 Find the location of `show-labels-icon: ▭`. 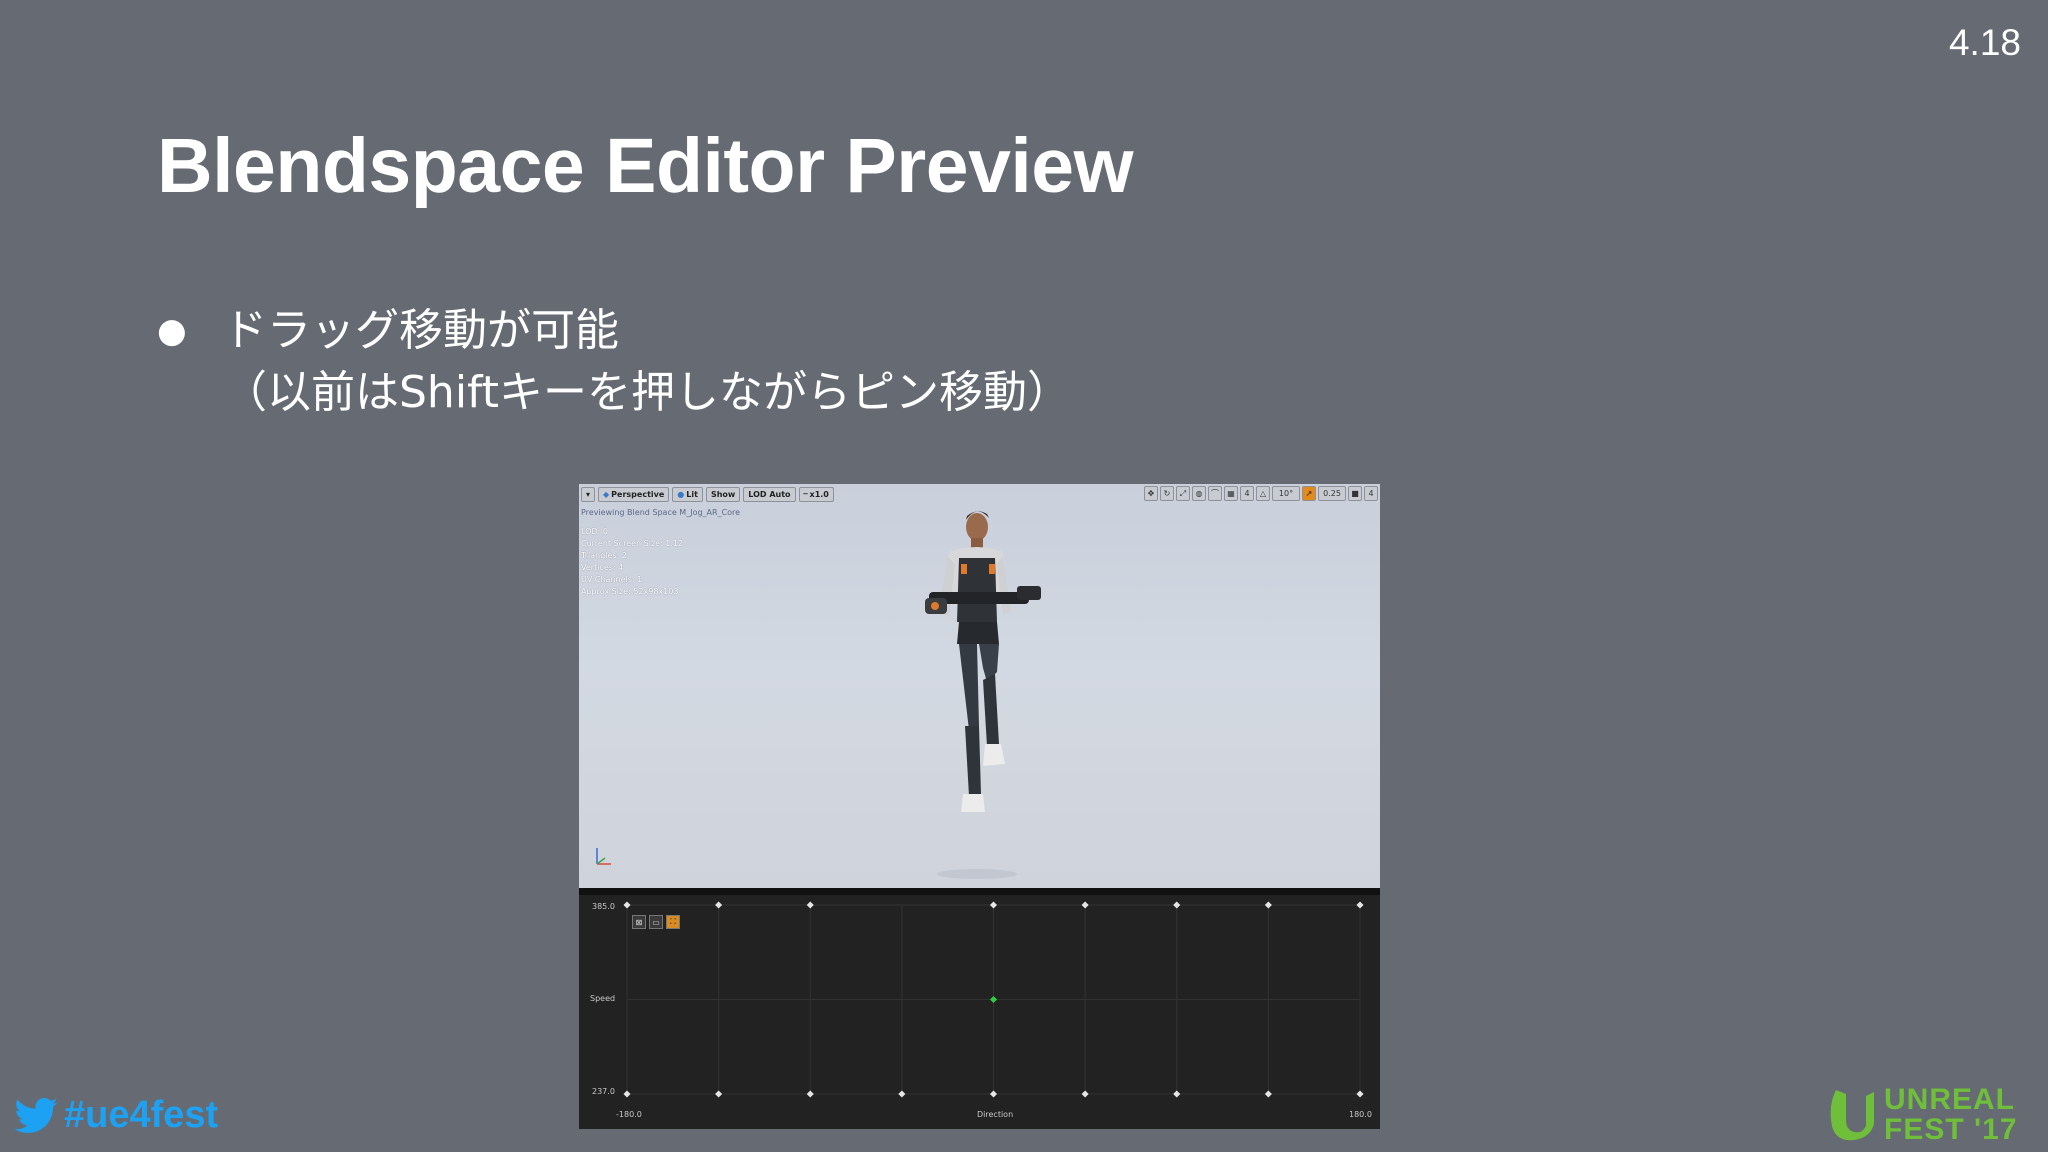

show-labels-icon: ▭ is located at coordinates (656, 922).